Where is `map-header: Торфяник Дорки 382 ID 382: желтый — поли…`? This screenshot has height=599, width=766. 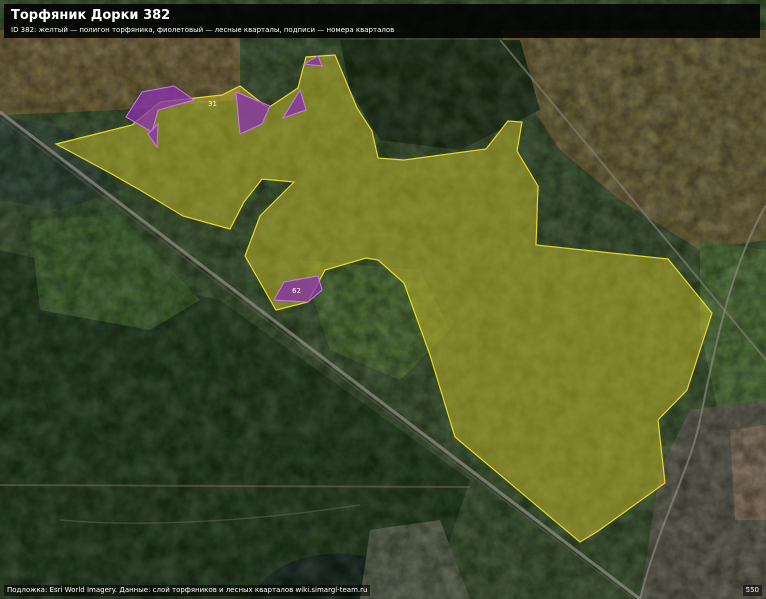 map-header: Торфяник Дорки 382 ID 382: желтый — поли… is located at coordinates (382, 21).